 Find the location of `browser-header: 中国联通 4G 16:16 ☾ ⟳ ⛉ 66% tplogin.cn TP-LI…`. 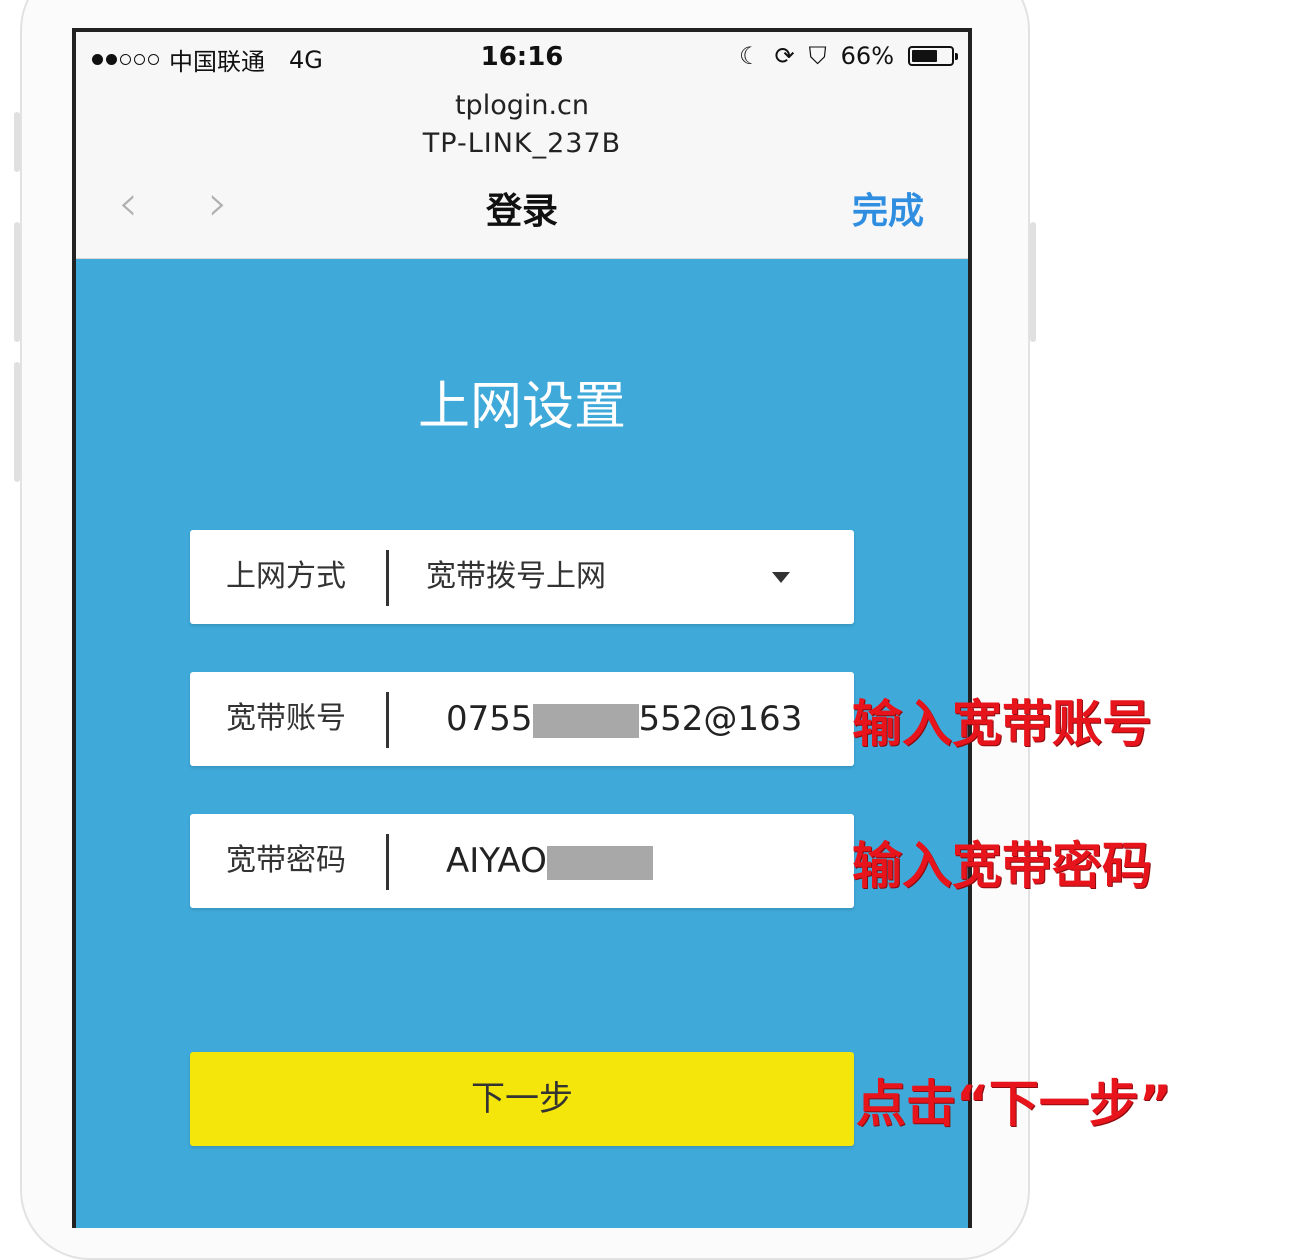

browser-header: 中国联通 4G 16:16 ☾ ⟳ ⛉ 66% tplogin.cn TP-LI… is located at coordinates (522, 145).